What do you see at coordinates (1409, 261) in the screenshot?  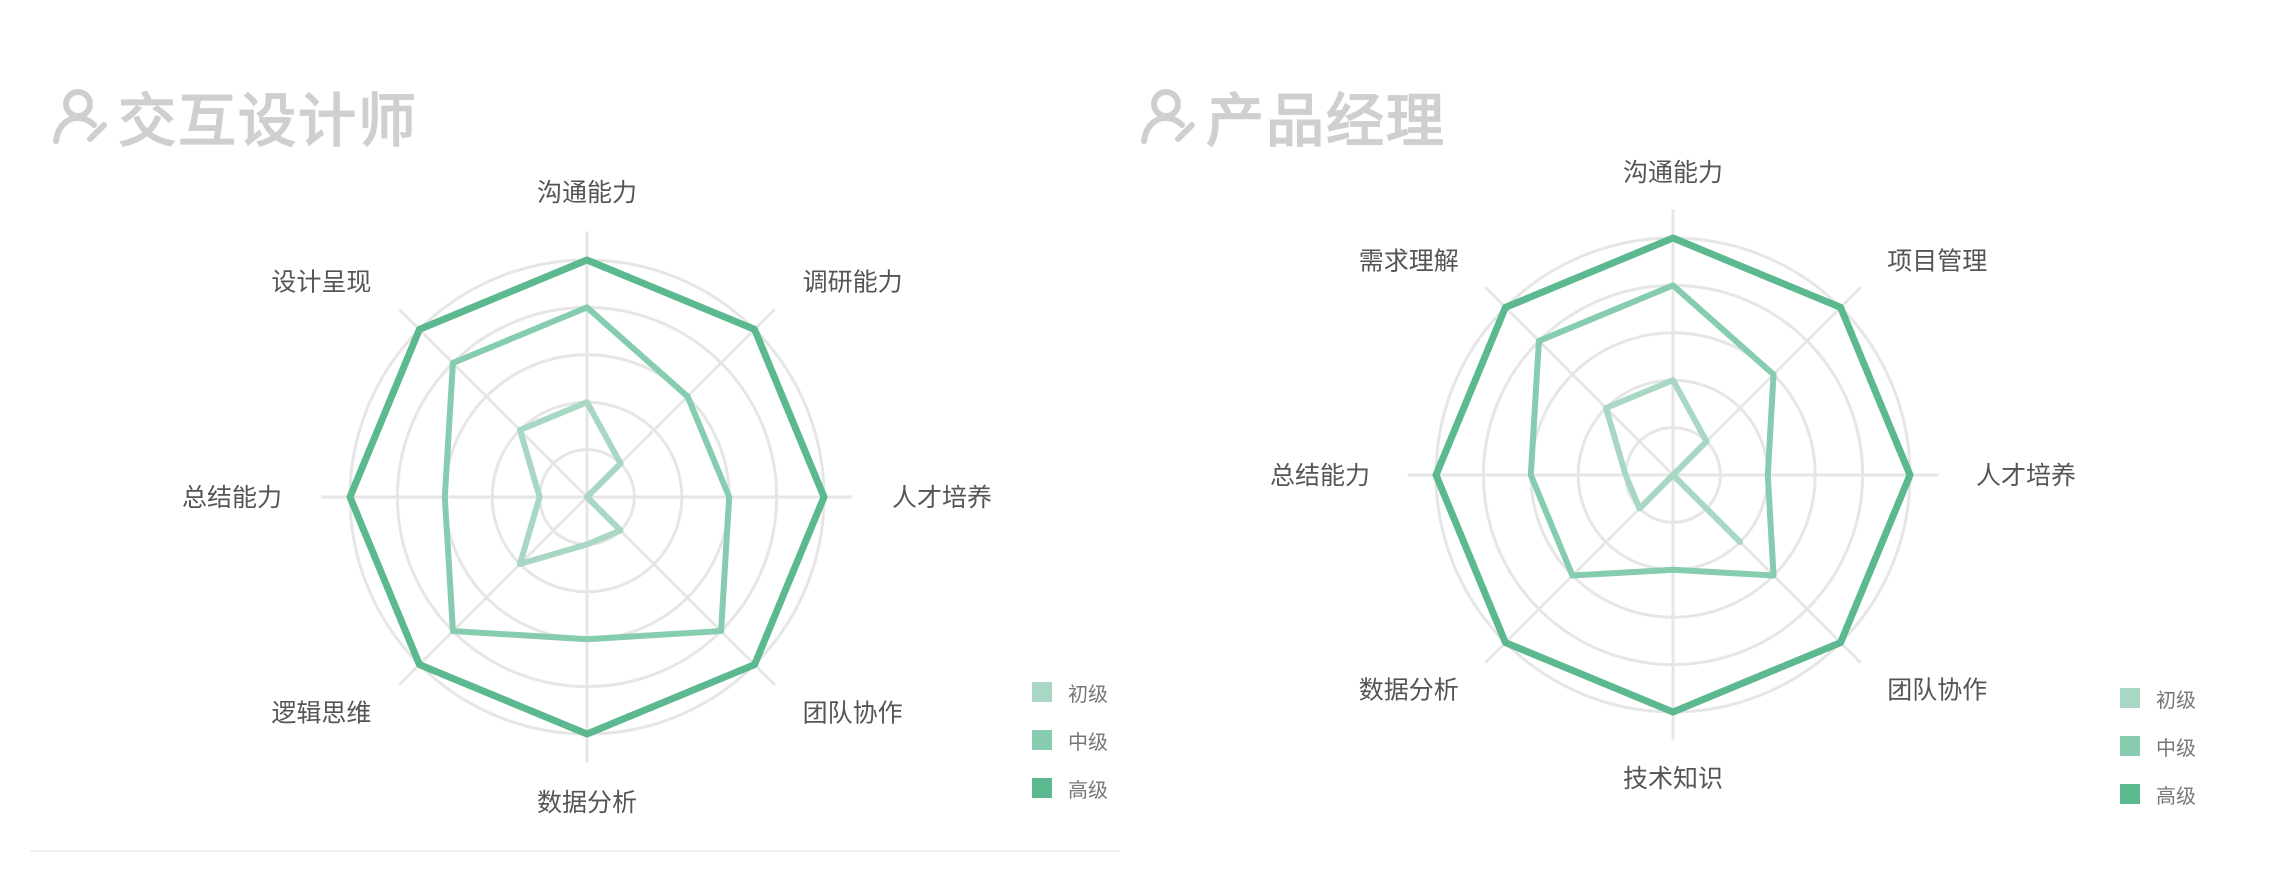 I see `axis-label: 需求理解` at bounding box center [1409, 261].